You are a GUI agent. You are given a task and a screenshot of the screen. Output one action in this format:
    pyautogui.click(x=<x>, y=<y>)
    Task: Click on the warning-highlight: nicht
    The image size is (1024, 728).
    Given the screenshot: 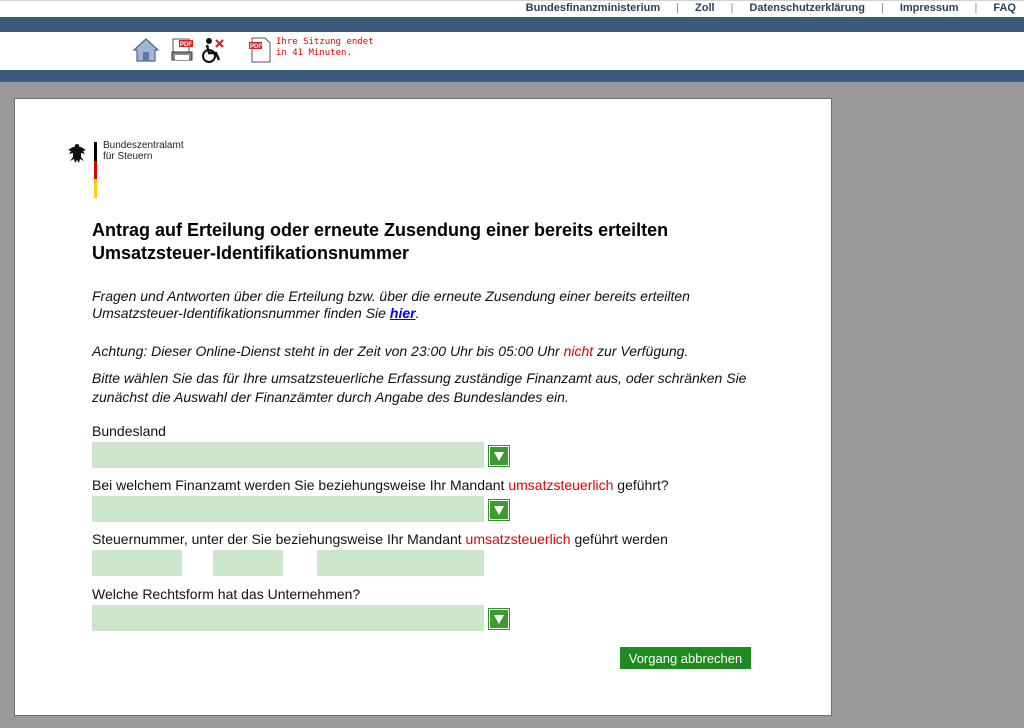 What is the action you would take?
    pyautogui.click(x=578, y=351)
    